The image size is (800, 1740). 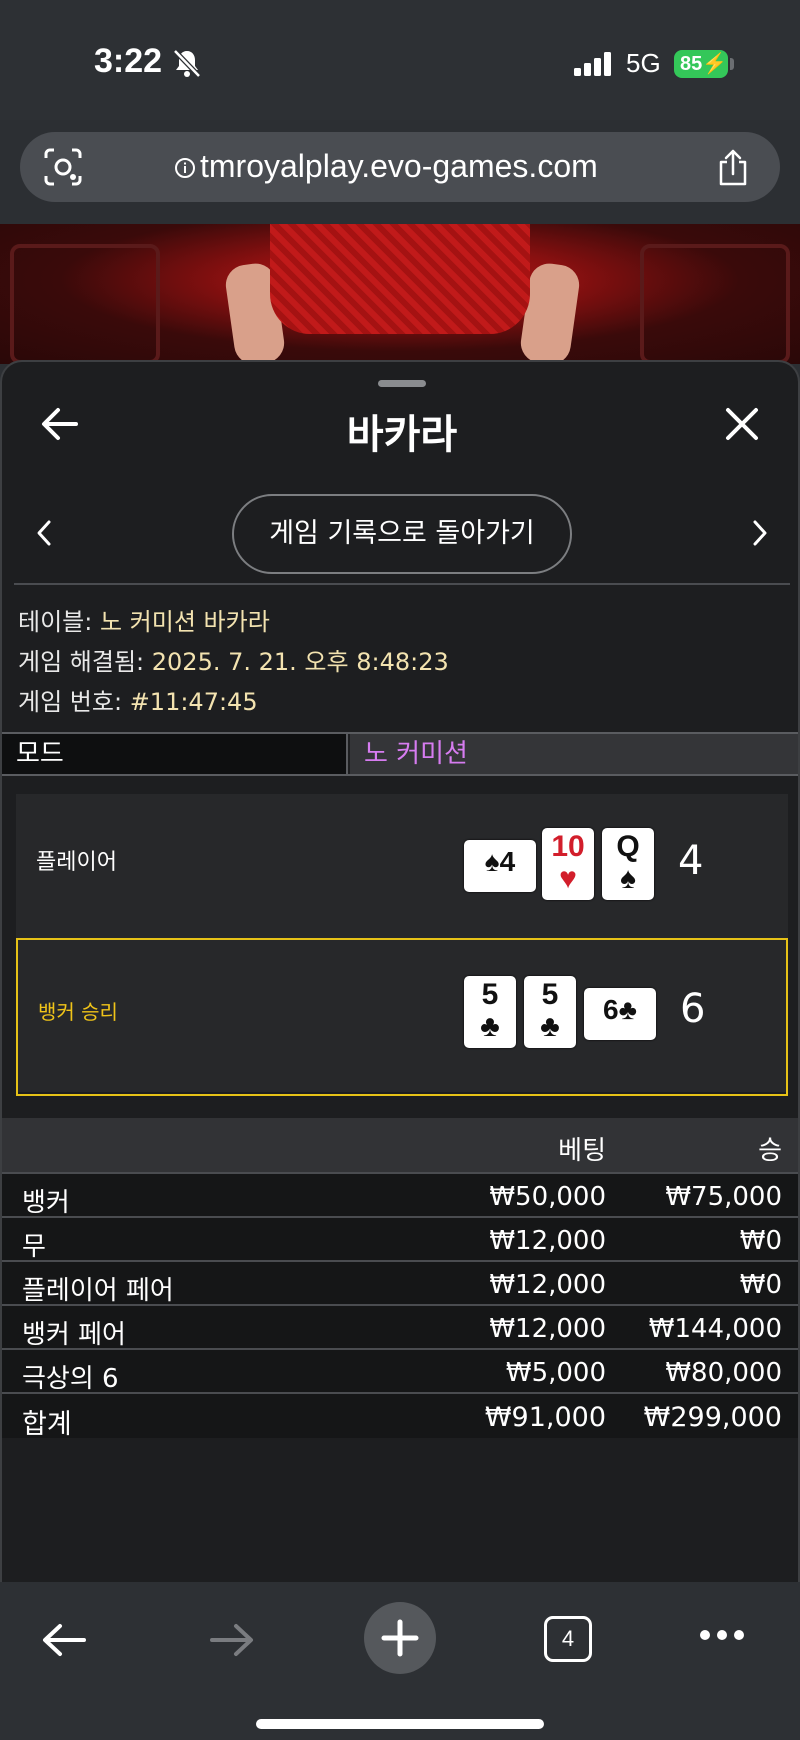 I want to click on table-row: 극상의 6 ₩5,000 ₩80,000, so click(x=400, y=1372).